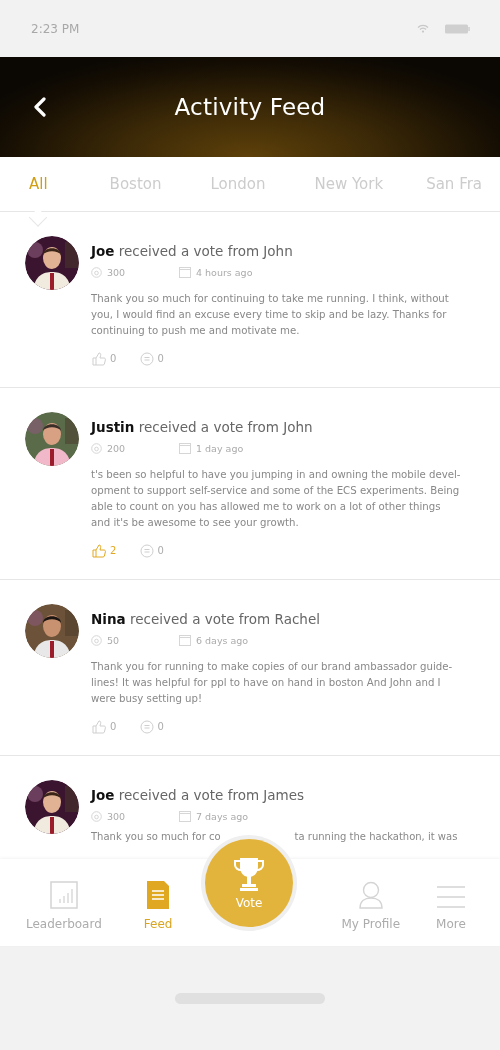  I want to click on nav-tab: More, so click(451, 905).